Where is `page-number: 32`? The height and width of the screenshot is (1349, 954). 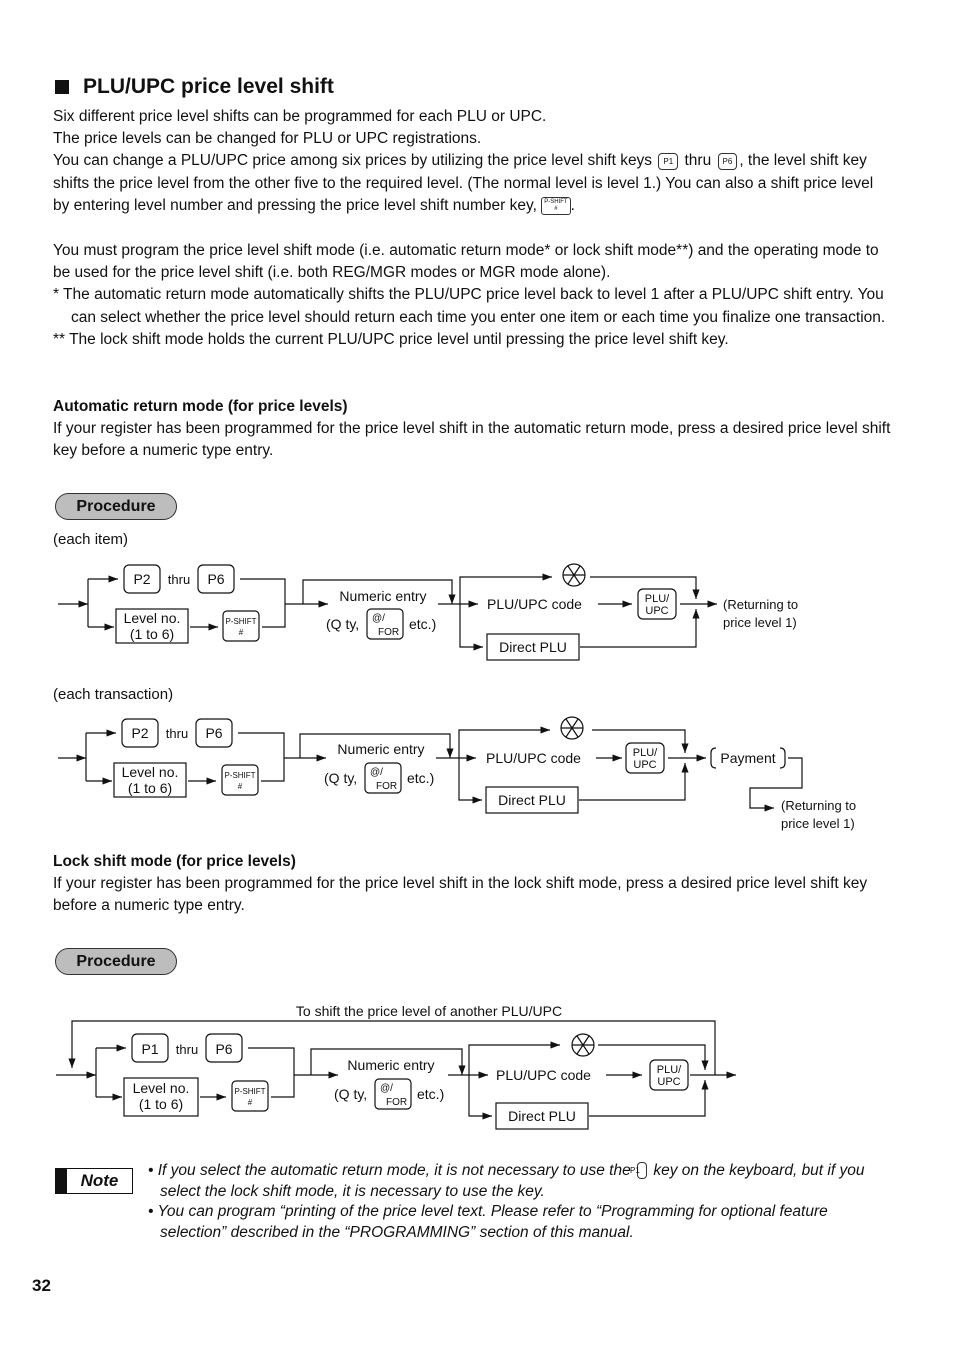
page-number: 32 is located at coordinates (41, 1285).